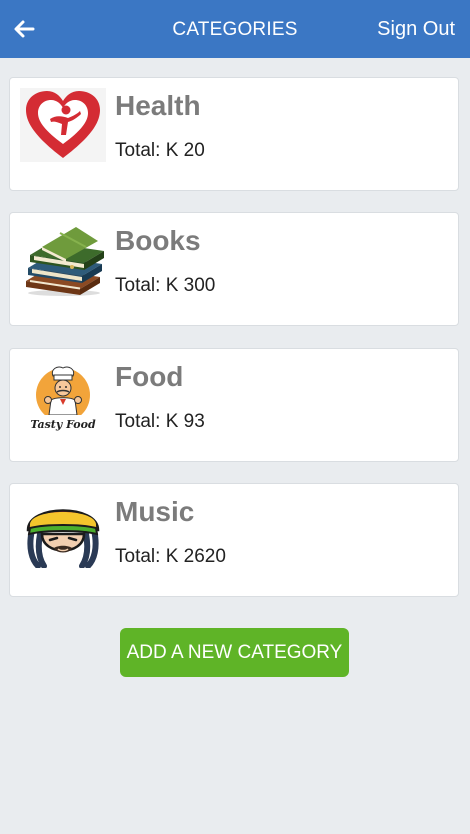 The height and width of the screenshot is (834, 470). I want to click on category-total: Total: K 2620, so click(170, 556).